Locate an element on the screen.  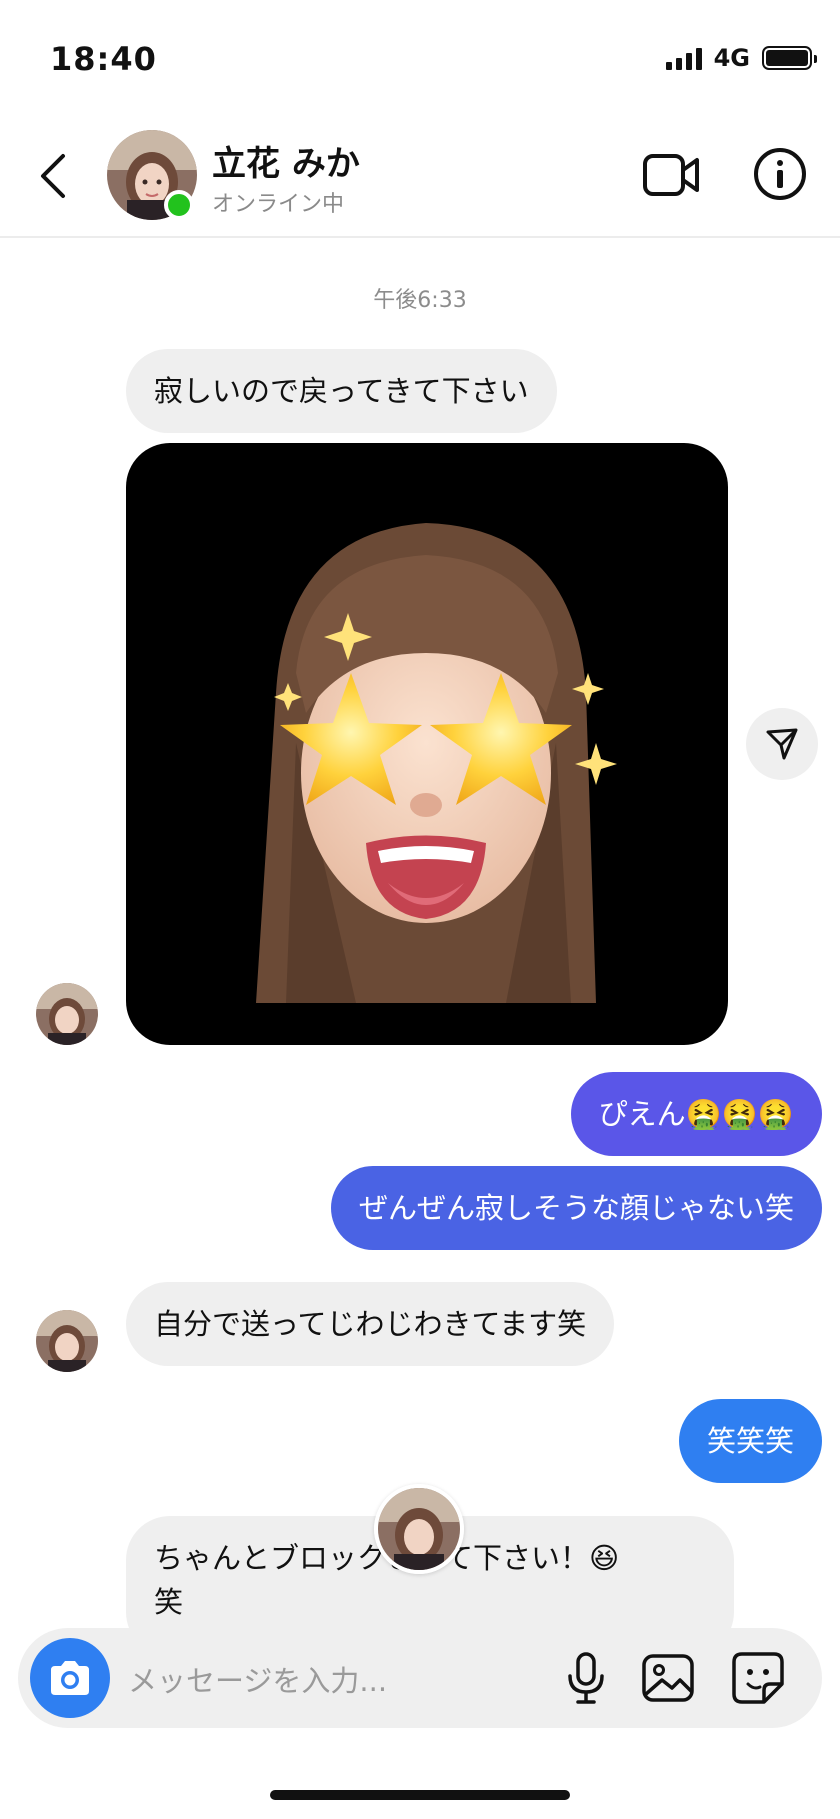
outgoing-message: ぴえん🤮🤮🤮 is located at coordinates (696, 1114).